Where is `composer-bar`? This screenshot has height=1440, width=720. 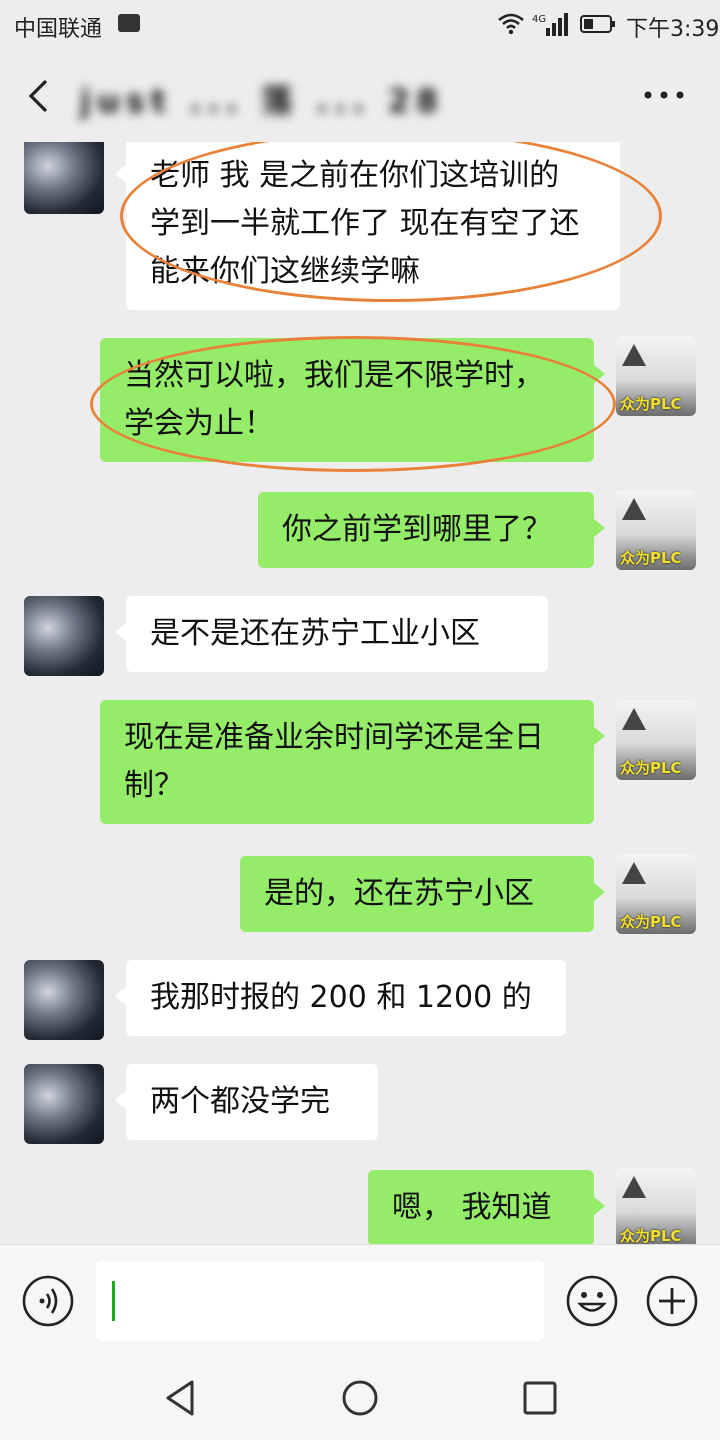
composer-bar is located at coordinates (360, 1300).